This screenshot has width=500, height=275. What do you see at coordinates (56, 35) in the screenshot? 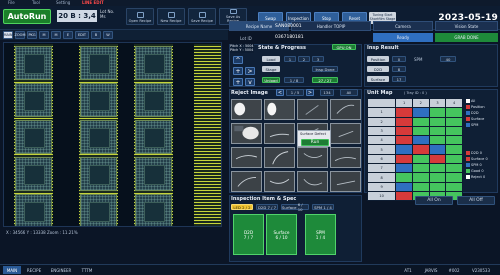
I see `view-m2-button: M` at bounding box center [56, 35].